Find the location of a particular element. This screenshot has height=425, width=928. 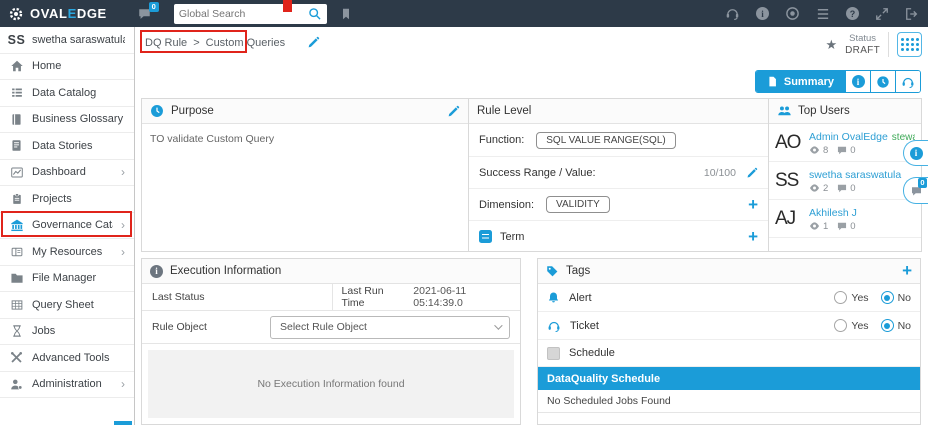

fullscreen-icon is located at coordinates (882, 14).